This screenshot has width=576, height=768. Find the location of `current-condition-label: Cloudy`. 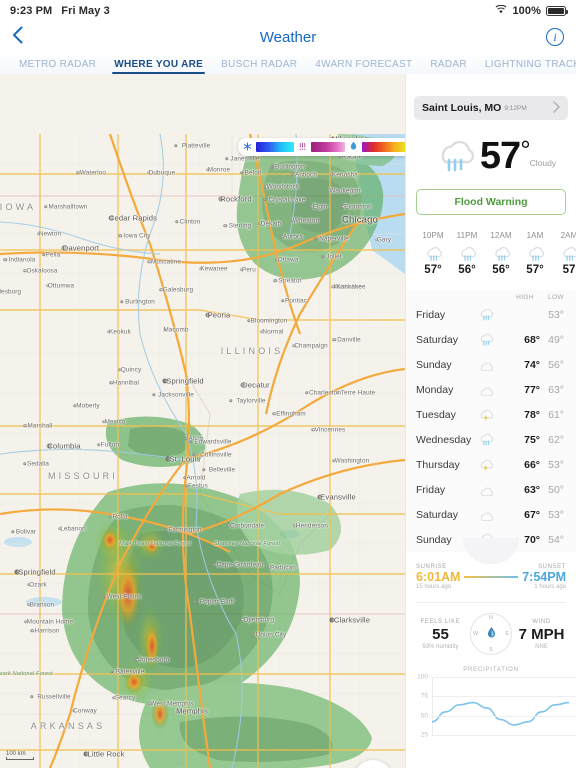

current-condition-label: Cloudy is located at coordinates (543, 162).